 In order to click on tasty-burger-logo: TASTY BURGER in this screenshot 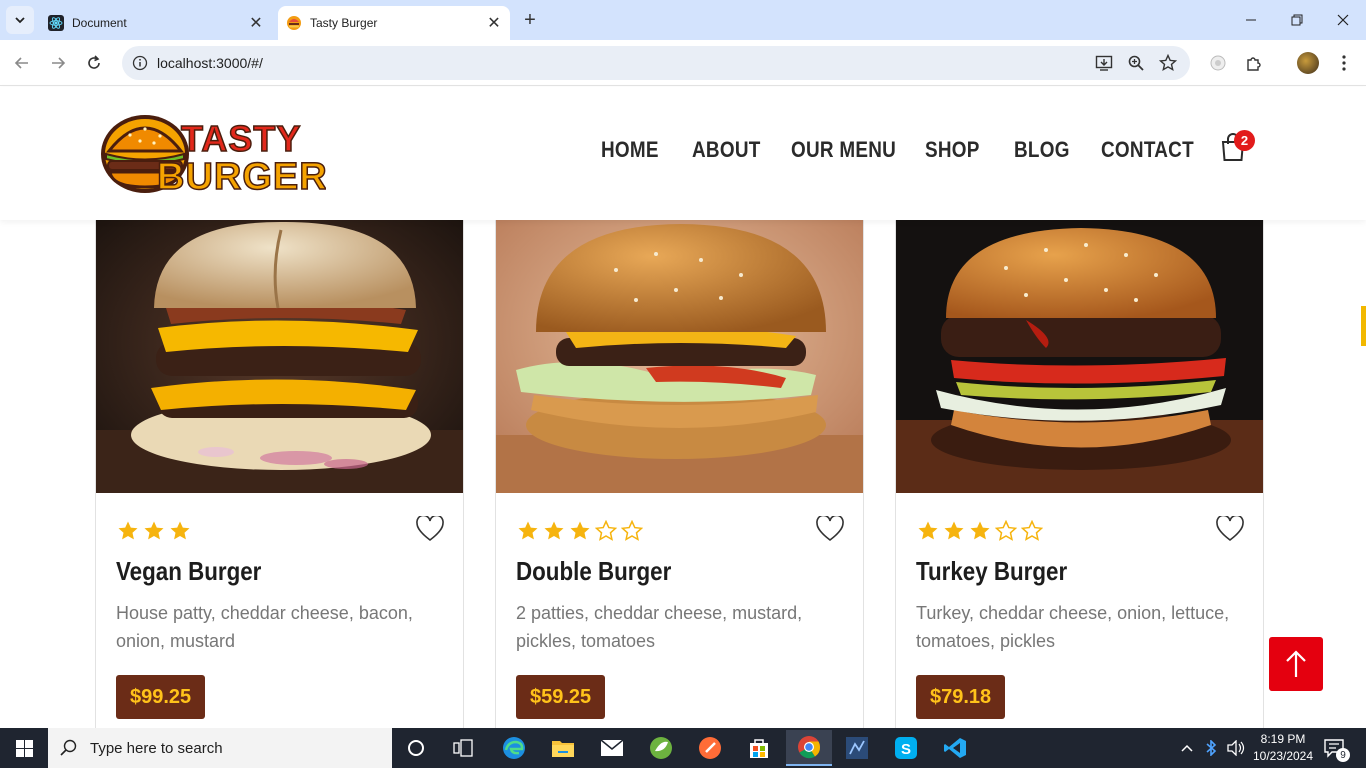, I will do `click(213, 152)`.